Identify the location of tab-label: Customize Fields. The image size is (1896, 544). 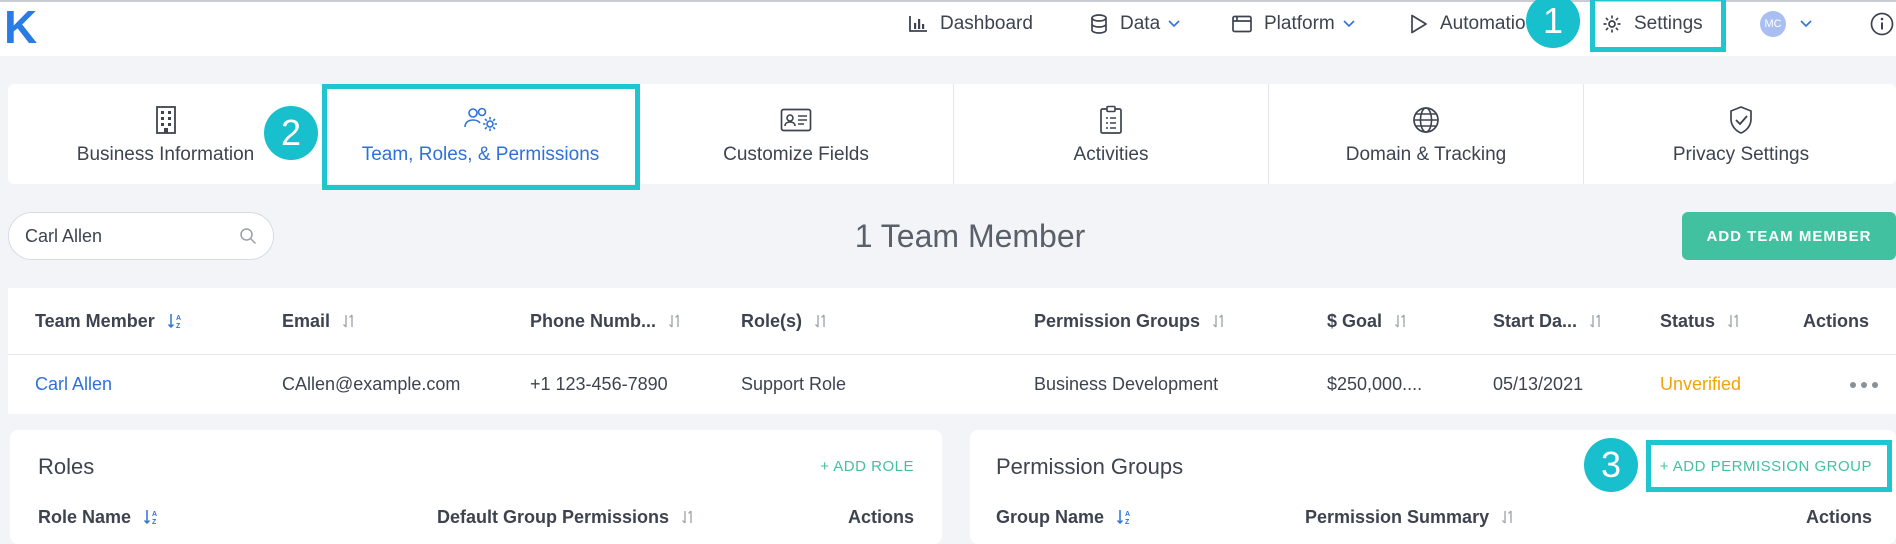
(796, 154).